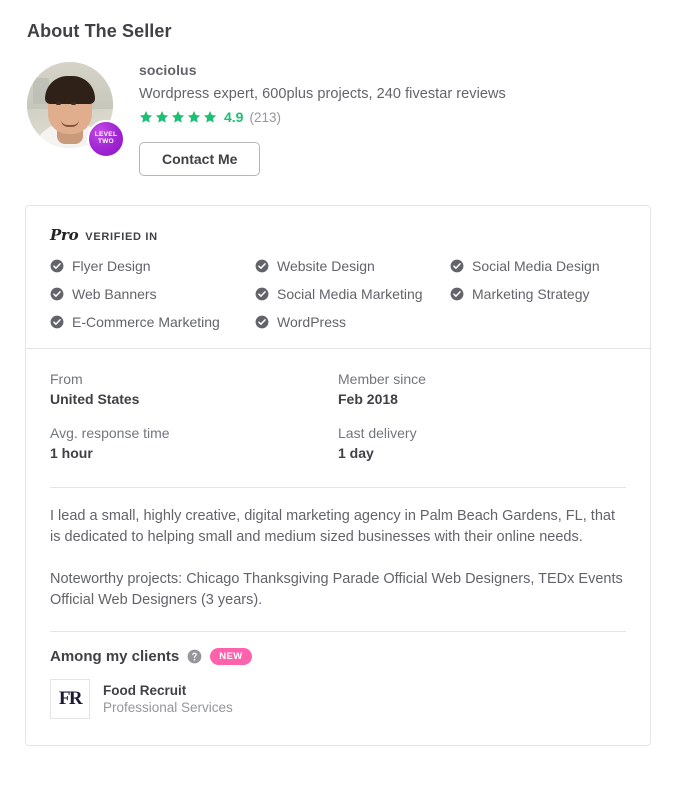 The width and height of the screenshot is (676, 785). Describe the element at coordinates (71, 453) in the screenshot. I see `stat-value: 1 hour` at that location.